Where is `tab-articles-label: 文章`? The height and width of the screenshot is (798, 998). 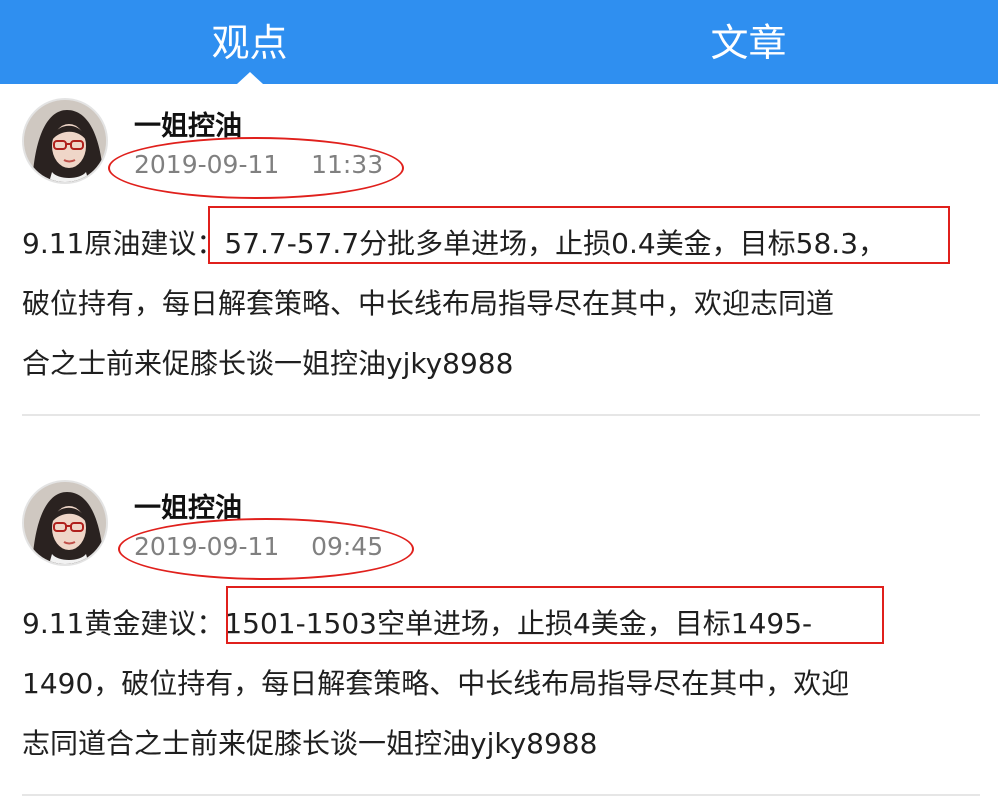
tab-articles-label: 文章 is located at coordinates (748, 42).